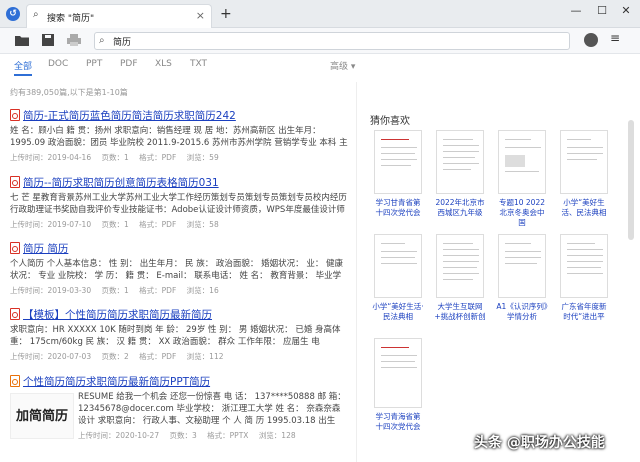 The height and width of the screenshot is (462, 640). I want to click on save-icon, so click(48, 40).